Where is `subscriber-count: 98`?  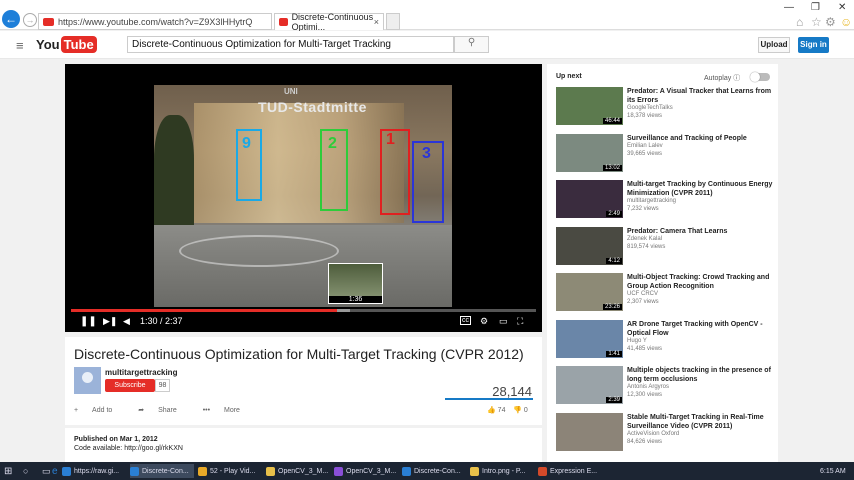 subscriber-count: 98 is located at coordinates (162, 385).